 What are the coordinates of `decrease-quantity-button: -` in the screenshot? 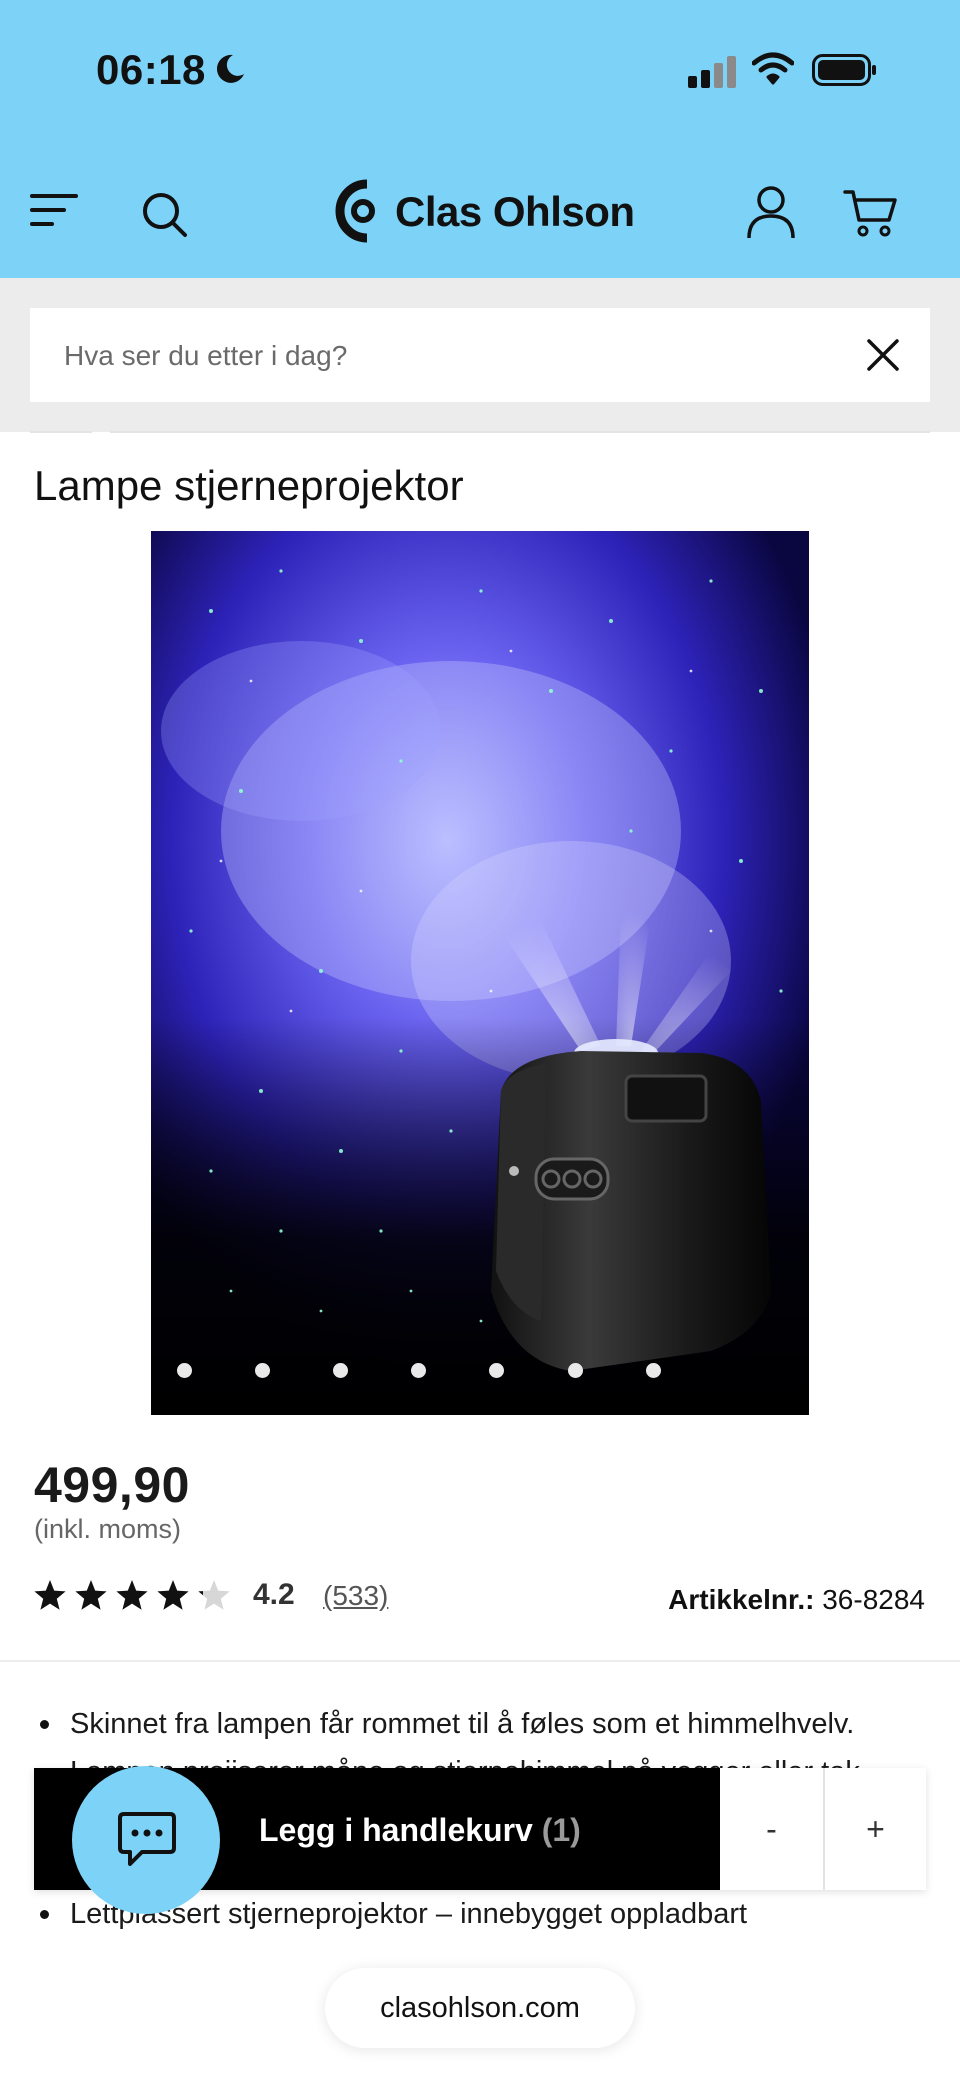 It's located at (771, 1829).